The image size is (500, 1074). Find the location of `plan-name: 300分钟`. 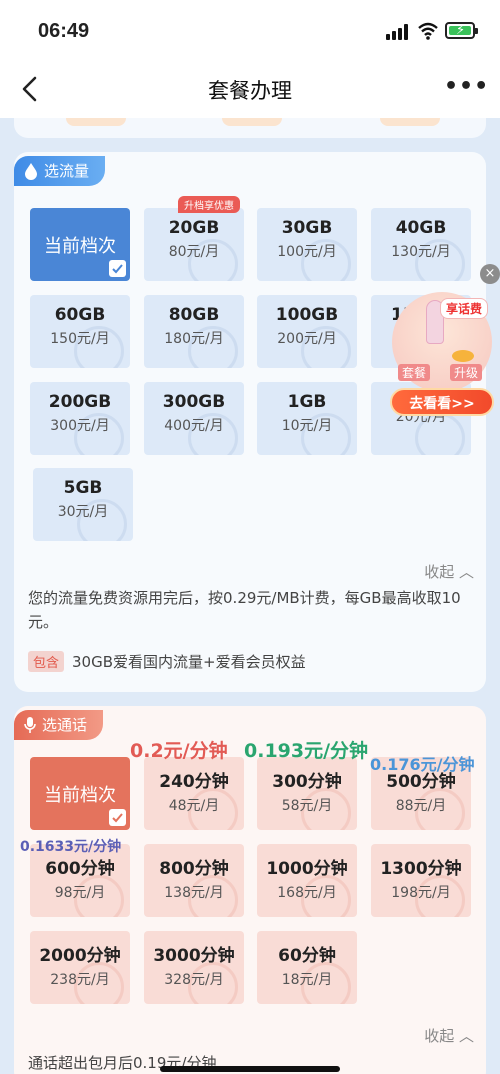

plan-name: 300分钟 is located at coordinates (307, 782).